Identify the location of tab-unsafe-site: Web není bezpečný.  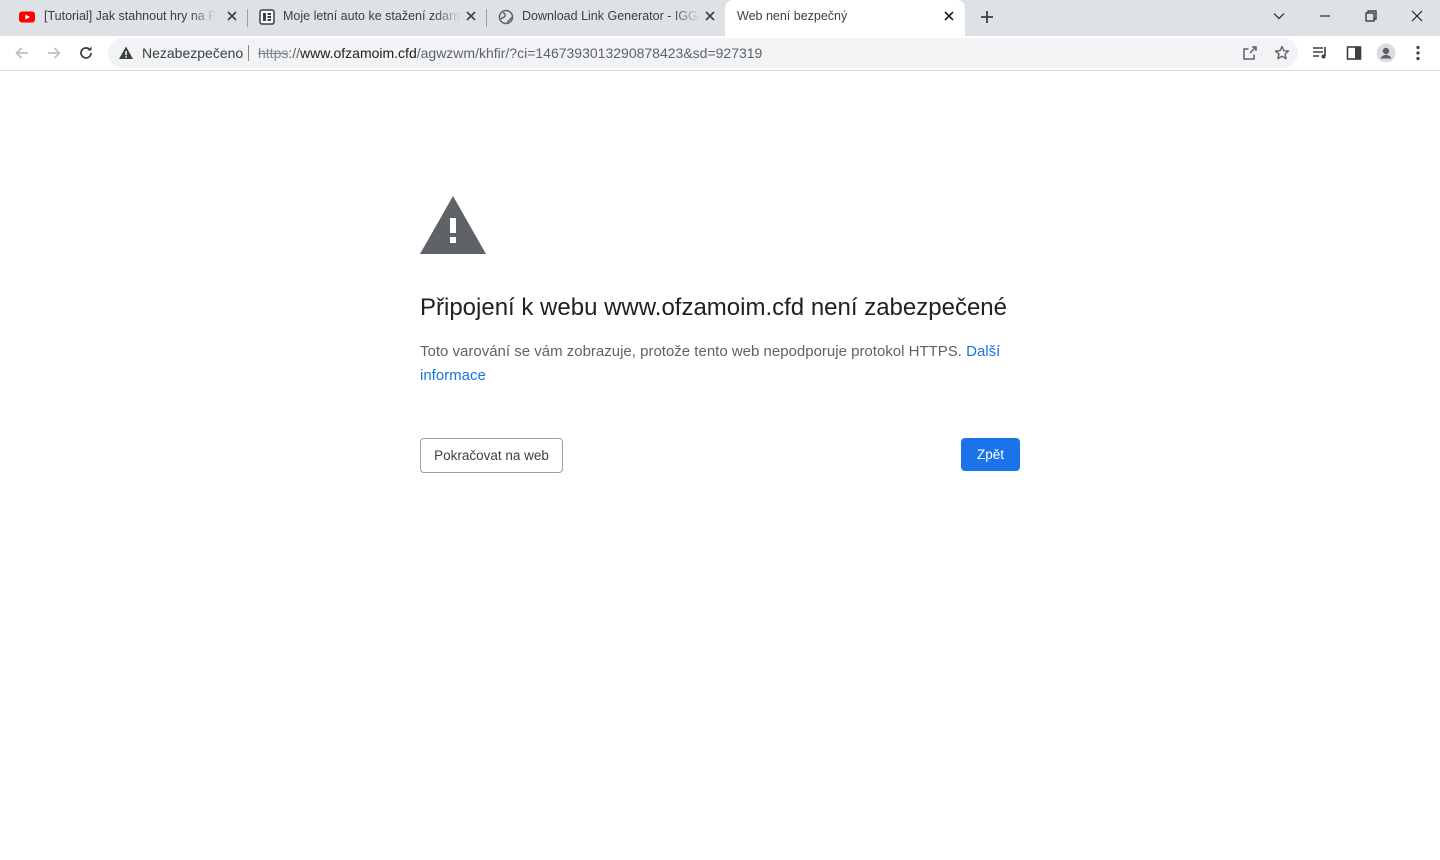
(845, 18).